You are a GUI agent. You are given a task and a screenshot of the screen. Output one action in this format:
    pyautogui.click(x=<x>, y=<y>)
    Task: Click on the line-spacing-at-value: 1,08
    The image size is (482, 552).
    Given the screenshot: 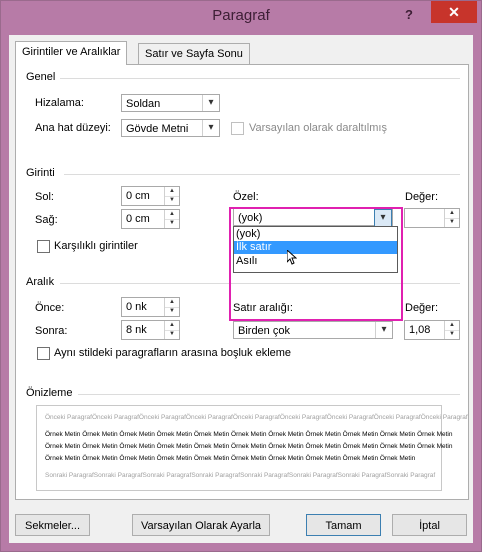 What is the action you would take?
    pyautogui.click(x=420, y=330)
    